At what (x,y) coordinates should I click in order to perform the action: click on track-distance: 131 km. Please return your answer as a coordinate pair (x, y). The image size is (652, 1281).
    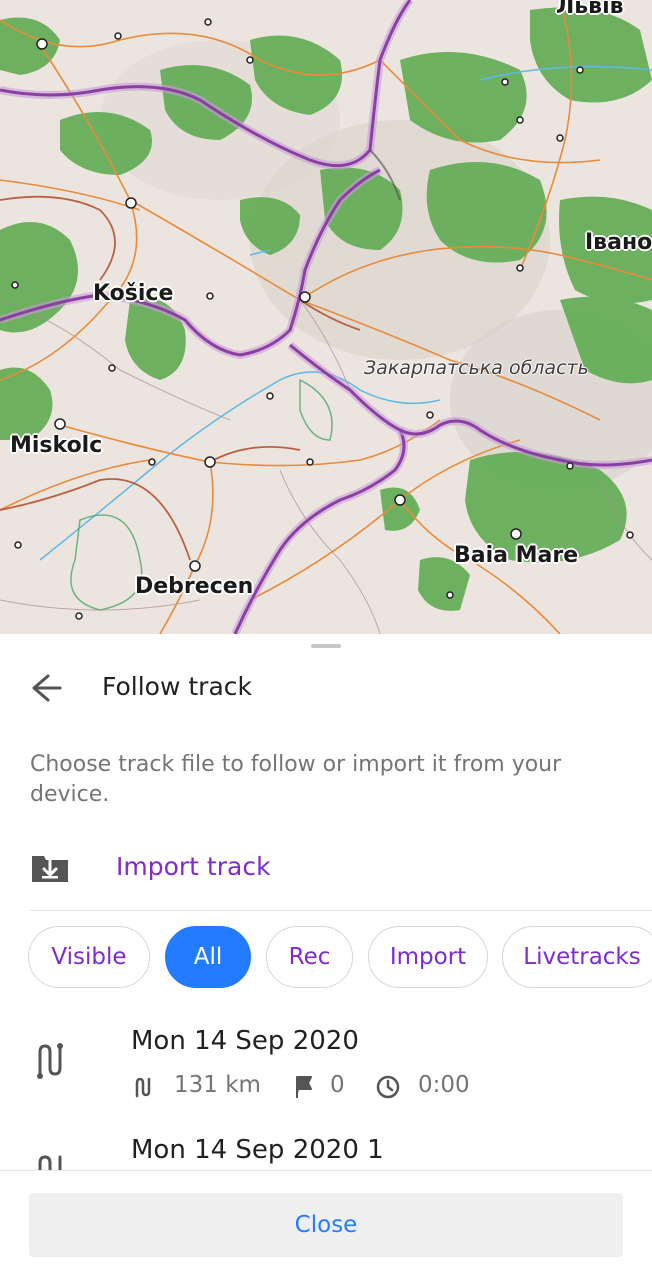
    Looking at the image, I should click on (217, 1085).